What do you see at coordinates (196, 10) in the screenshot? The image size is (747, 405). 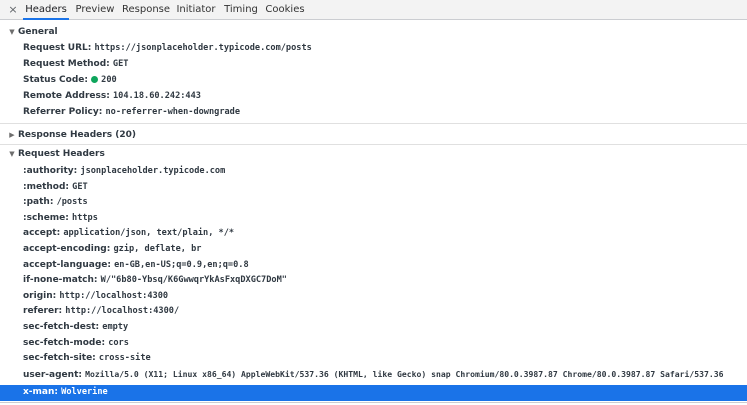 I see `tab-initiator: Initiator` at bounding box center [196, 10].